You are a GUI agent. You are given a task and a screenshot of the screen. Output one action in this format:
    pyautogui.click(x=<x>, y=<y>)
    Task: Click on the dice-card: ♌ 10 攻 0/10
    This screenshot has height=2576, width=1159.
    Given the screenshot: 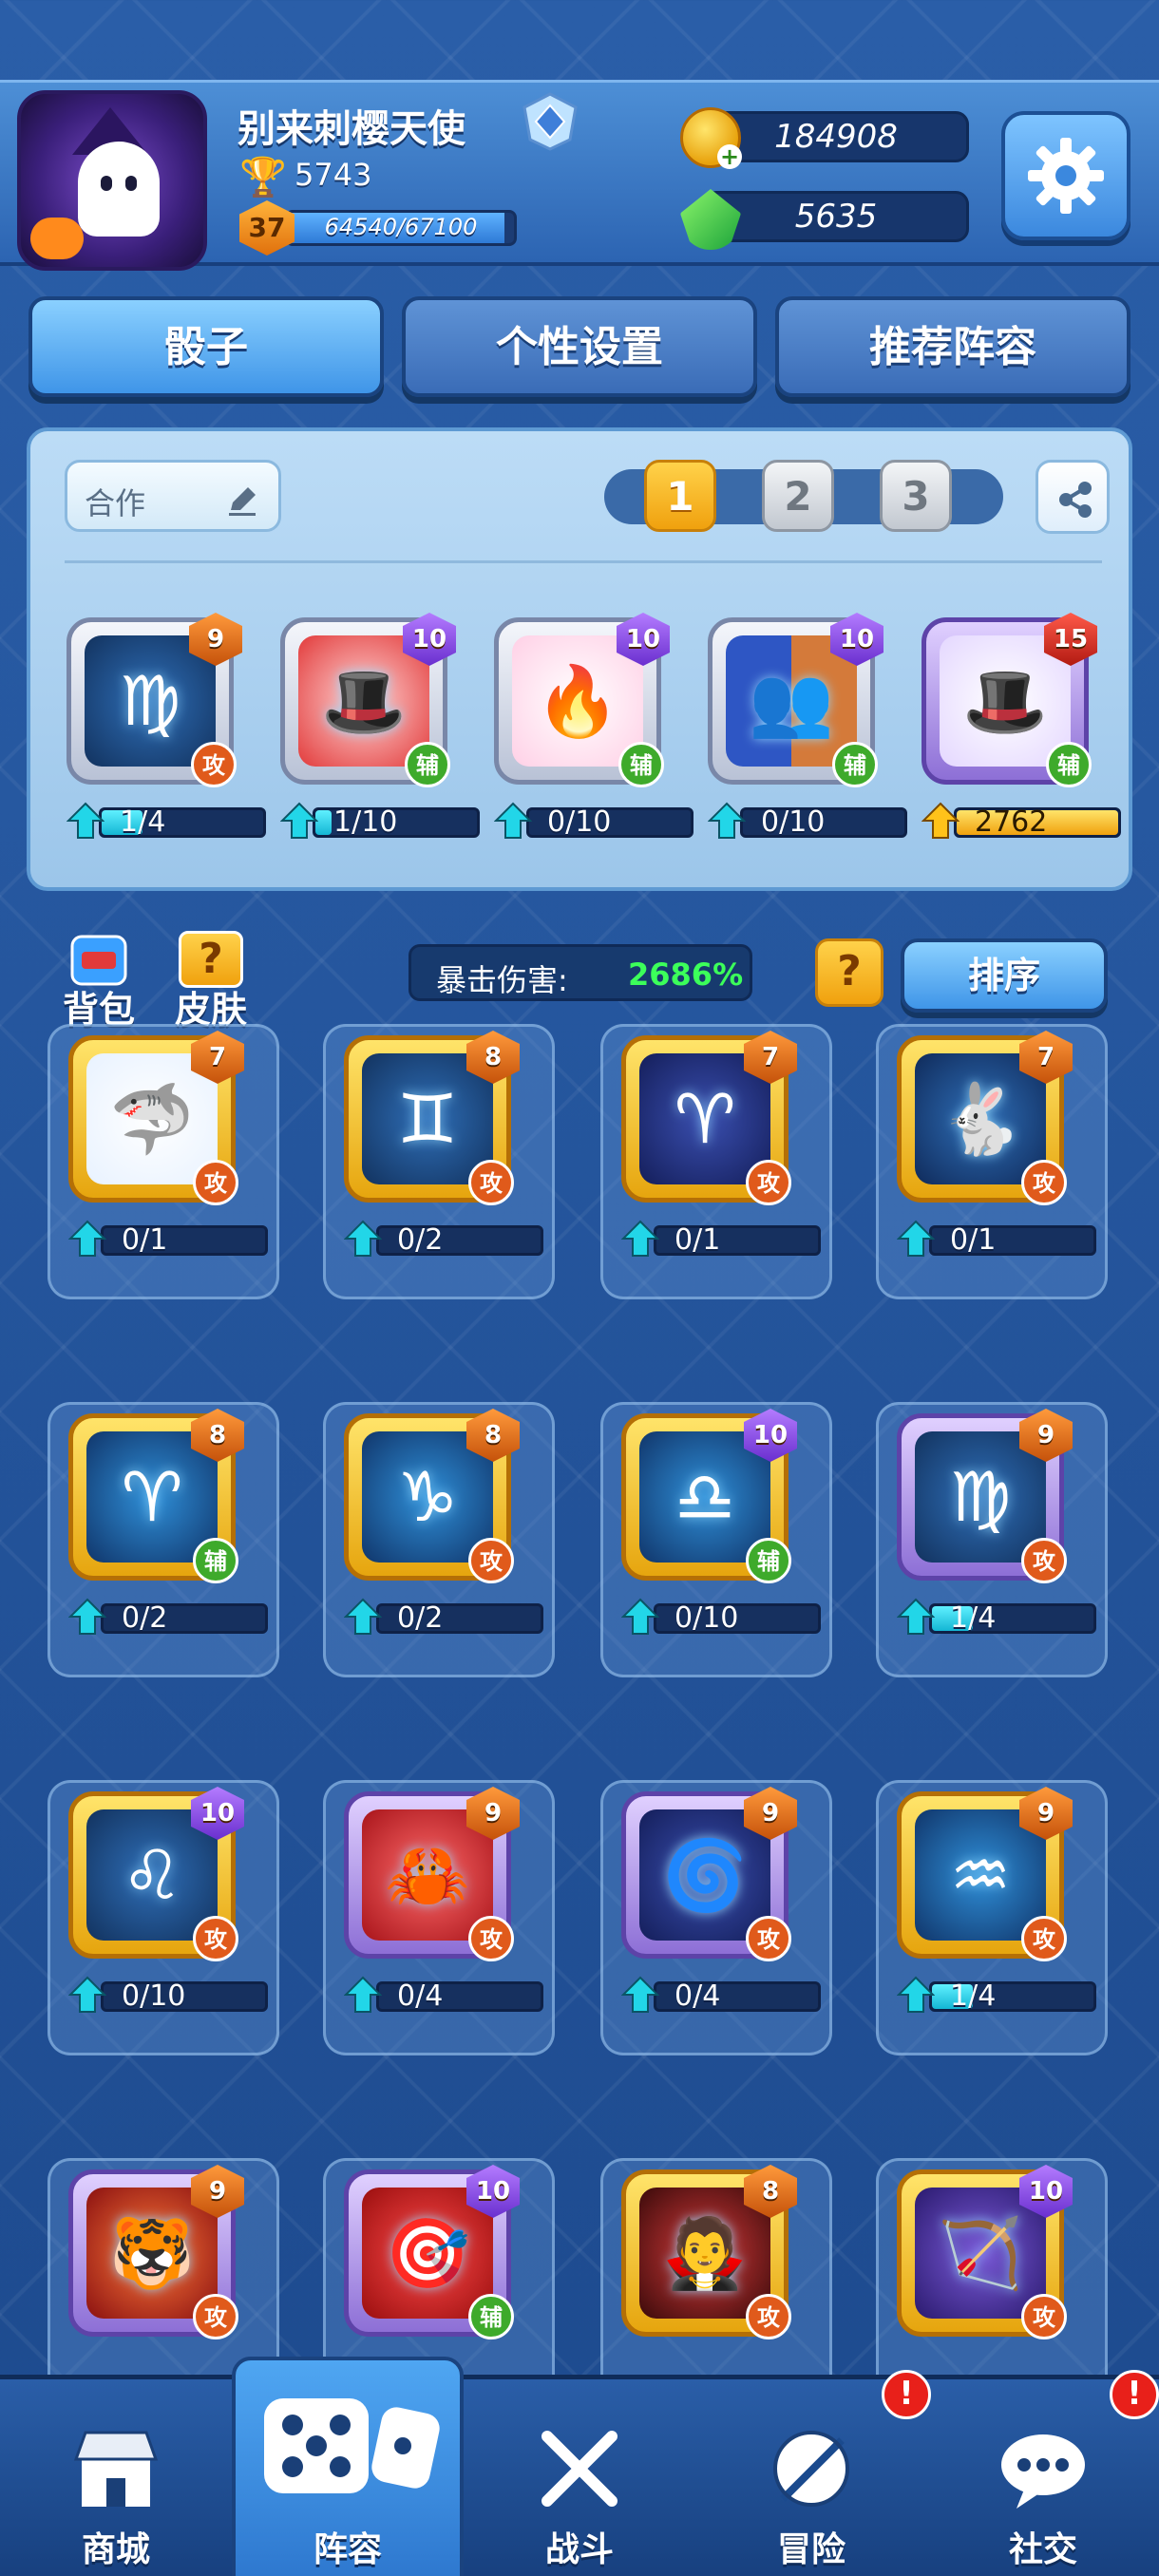 What is the action you would take?
    pyautogui.click(x=168, y=1900)
    